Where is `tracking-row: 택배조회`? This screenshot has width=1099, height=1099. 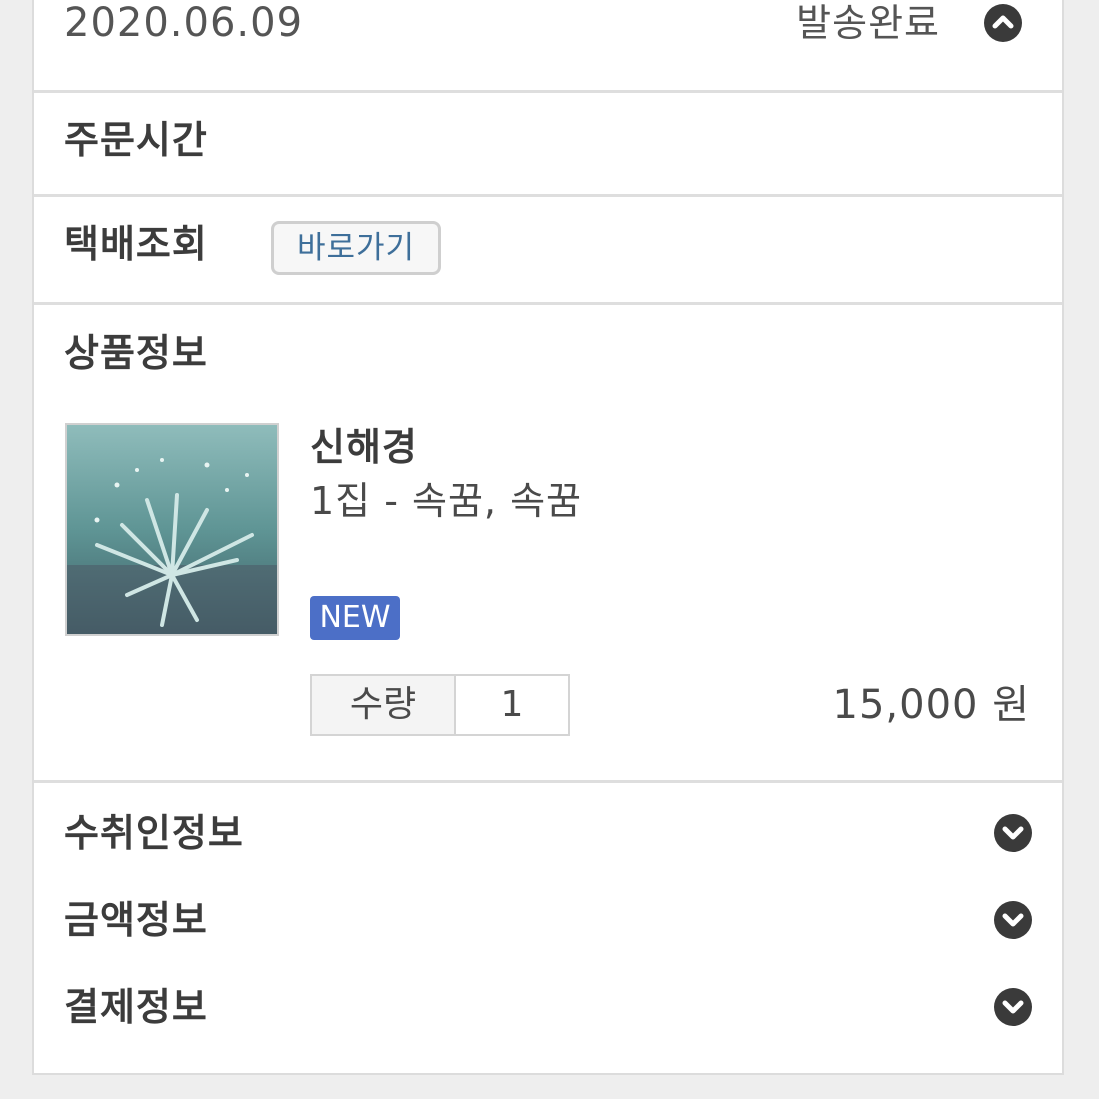
tracking-row: 택배조회 is located at coordinates (548, 249).